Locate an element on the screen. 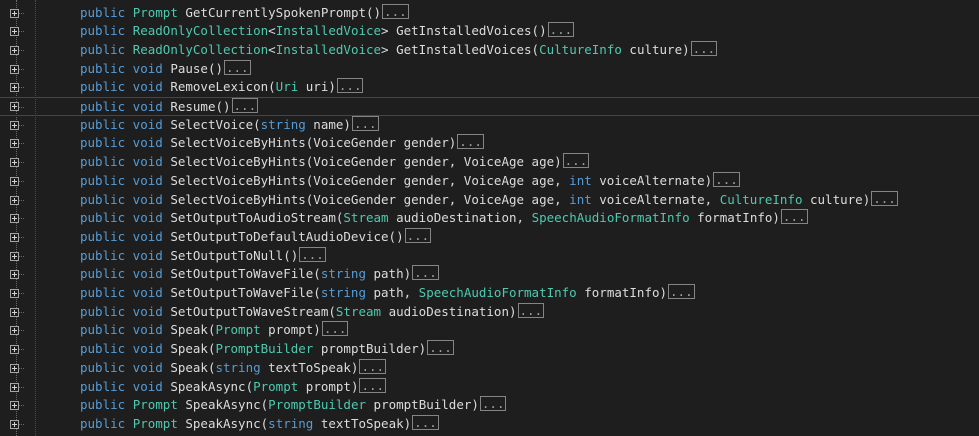 Image resolution: width=979 pixels, height=436 pixels. code-token: path) is located at coordinates (388, 274).